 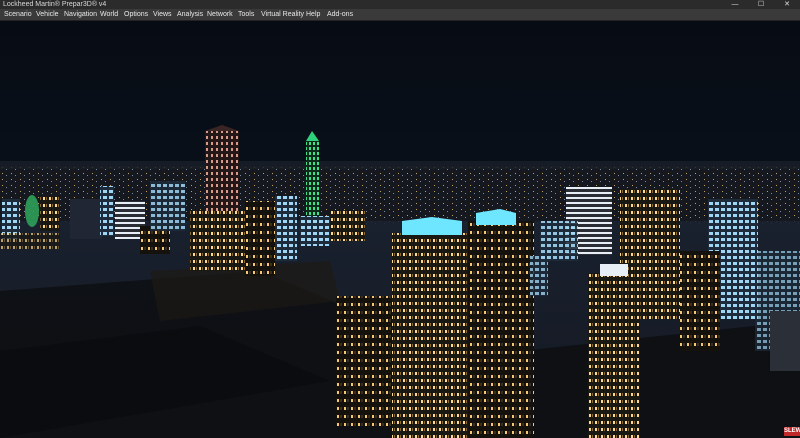 What do you see at coordinates (190, 14) in the screenshot?
I see `menu-analysis: Analysis` at bounding box center [190, 14].